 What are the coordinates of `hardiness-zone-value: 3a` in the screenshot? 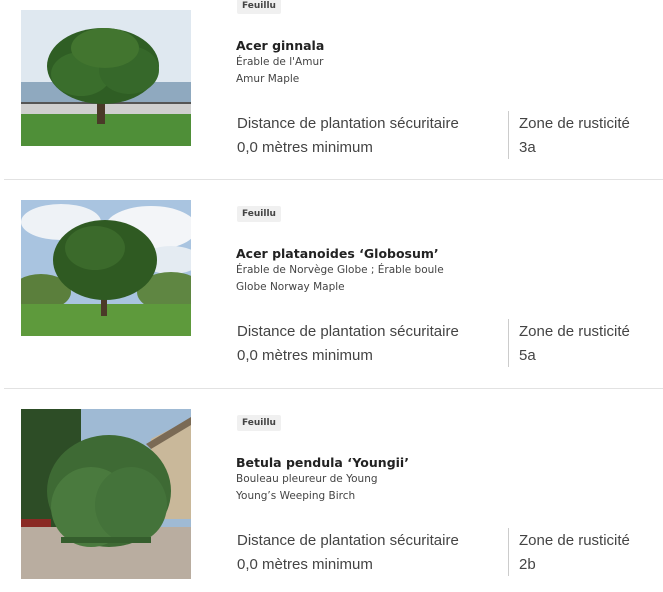 It's located at (527, 147).